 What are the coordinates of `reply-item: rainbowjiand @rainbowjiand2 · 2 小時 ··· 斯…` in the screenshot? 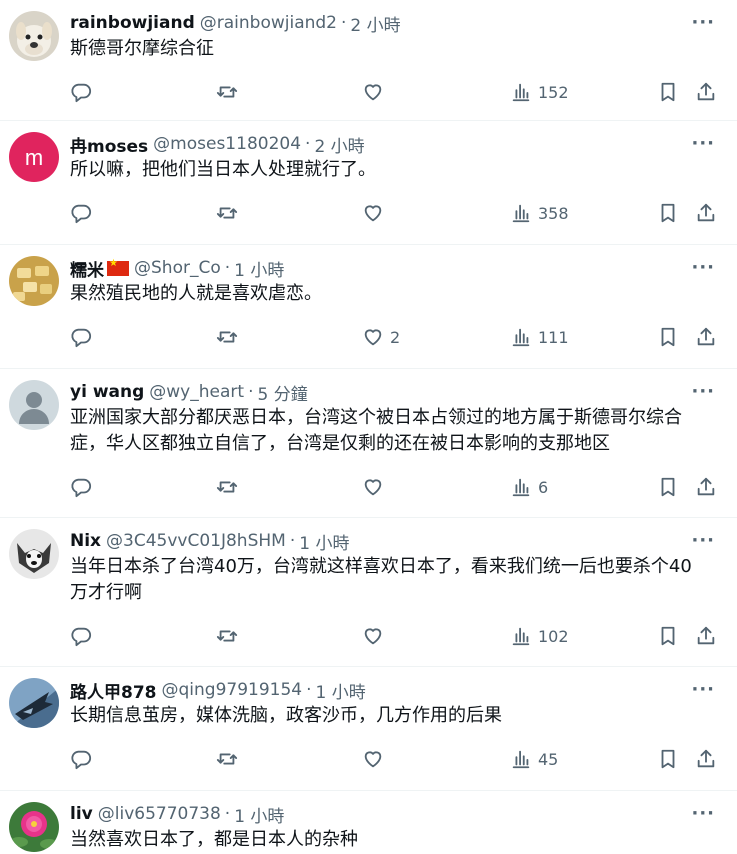 It's located at (368, 60).